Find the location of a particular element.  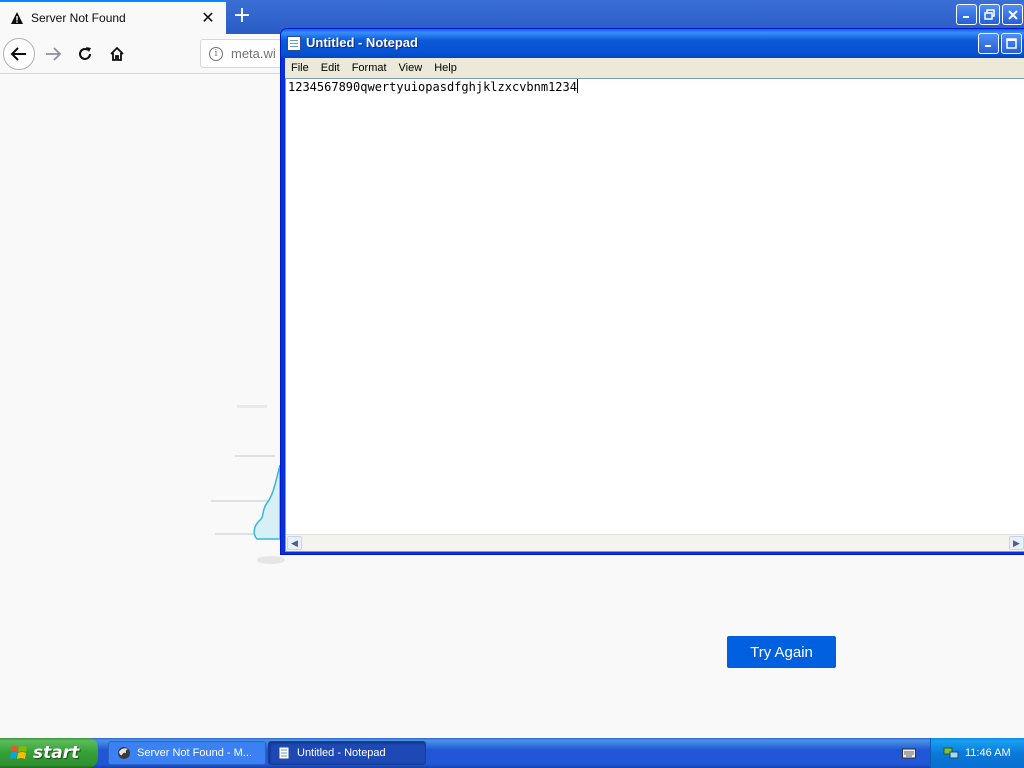

reload-icon is located at coordinates (85, 53).